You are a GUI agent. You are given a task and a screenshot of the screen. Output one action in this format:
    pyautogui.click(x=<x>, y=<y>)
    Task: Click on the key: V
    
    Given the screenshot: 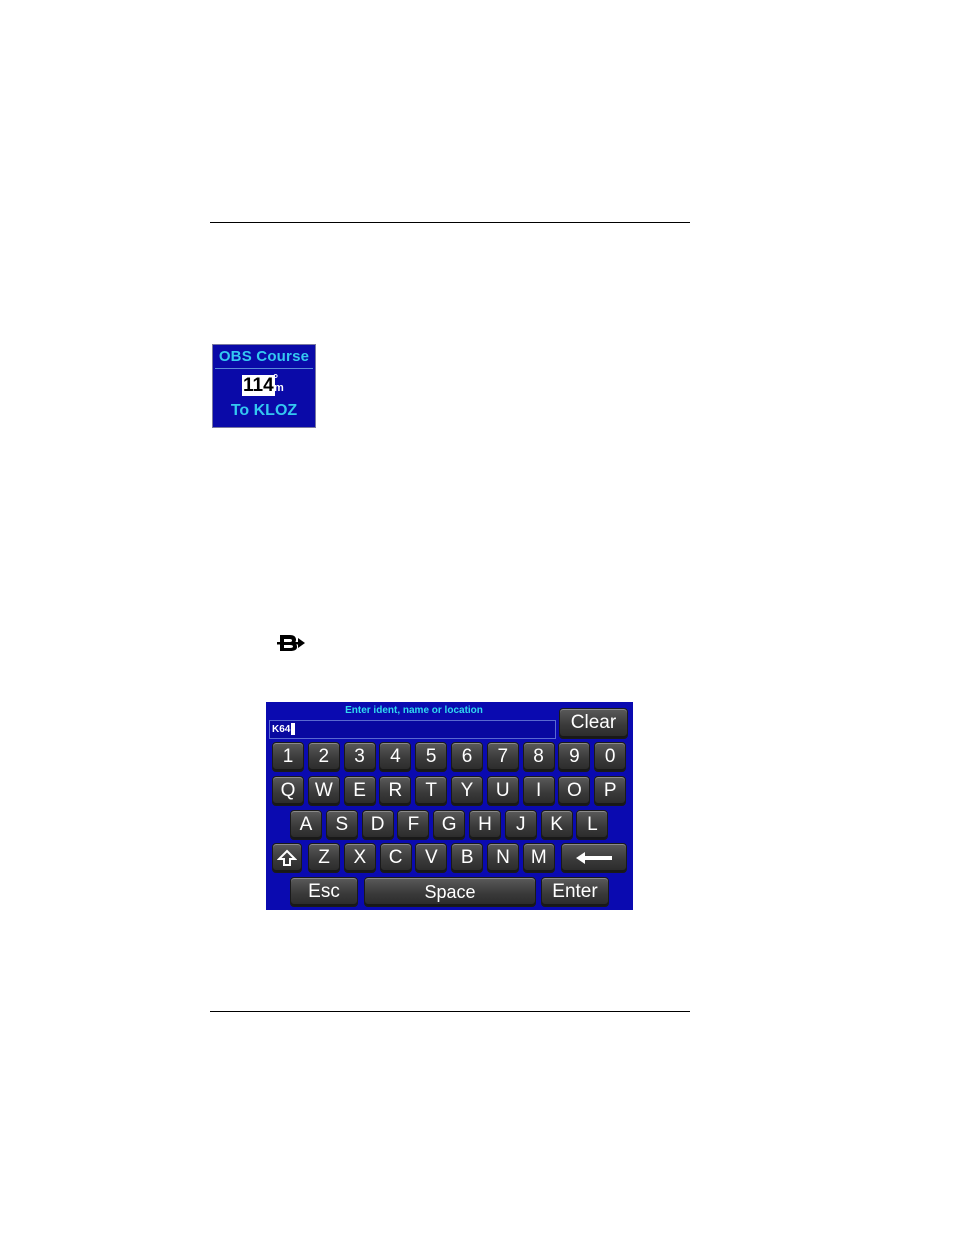 What is the action you would take?
    pyautogui.click(x=431, y=858)
    